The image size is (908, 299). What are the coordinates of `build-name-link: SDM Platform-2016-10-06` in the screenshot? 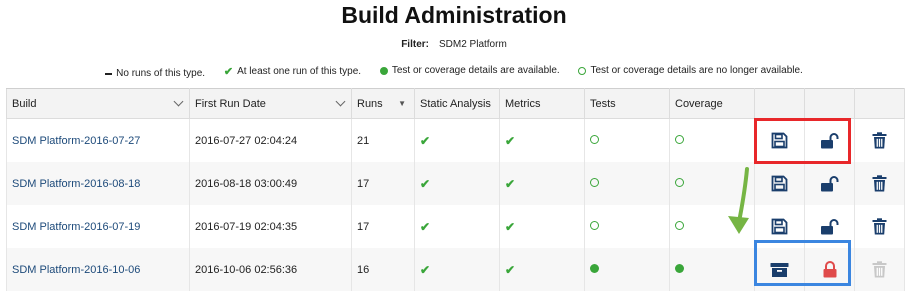 It's located at (98, 269).